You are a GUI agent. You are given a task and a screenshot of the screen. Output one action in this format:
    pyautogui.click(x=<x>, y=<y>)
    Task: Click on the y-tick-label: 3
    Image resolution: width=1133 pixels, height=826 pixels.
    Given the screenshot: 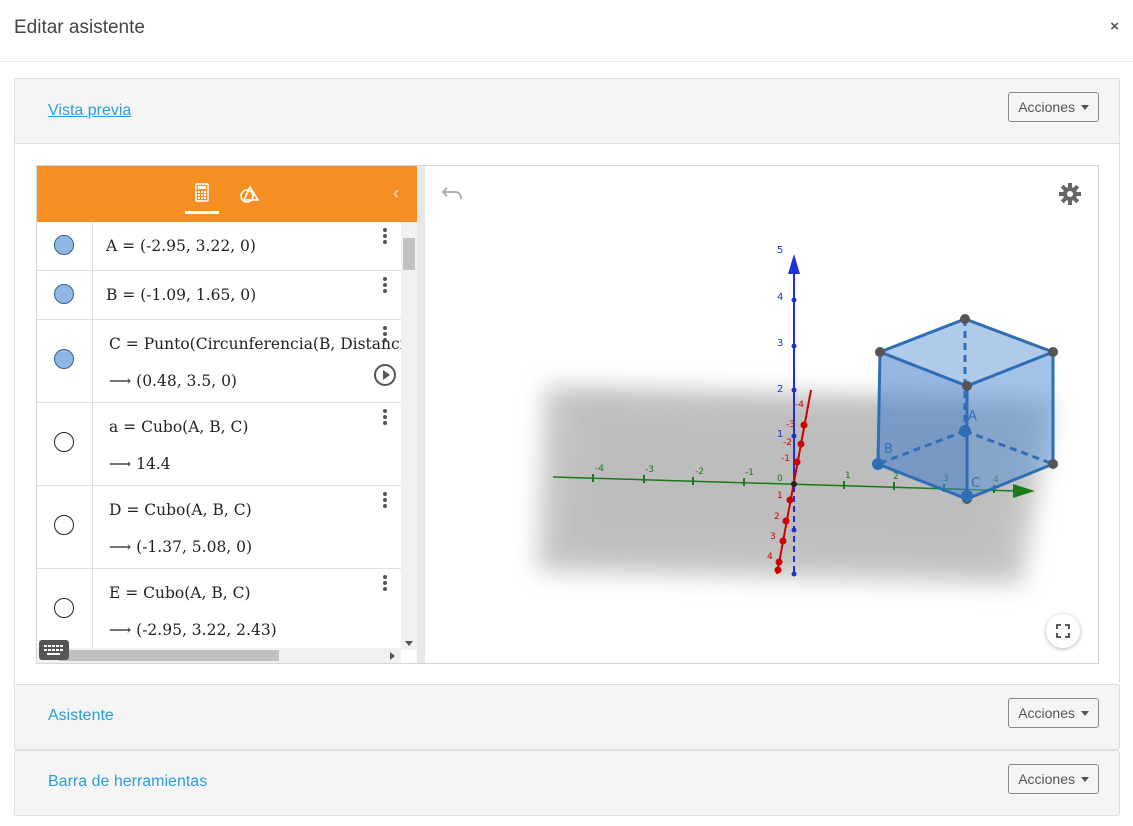 What is the action you would take?
    pyautogui.click(x=773, y=537)
    